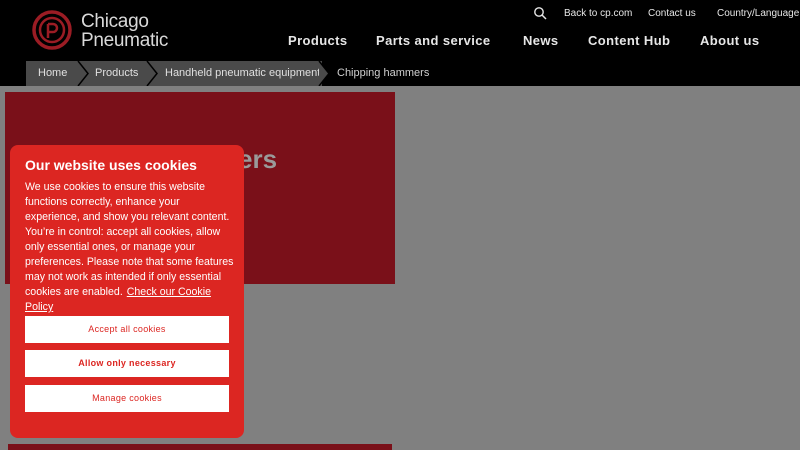 The image size is (800, 450). What do you see at coordinates (672, 15) in the screenshot?
I see `contact-us-link: Contact us` at bounding box center [672, 15].